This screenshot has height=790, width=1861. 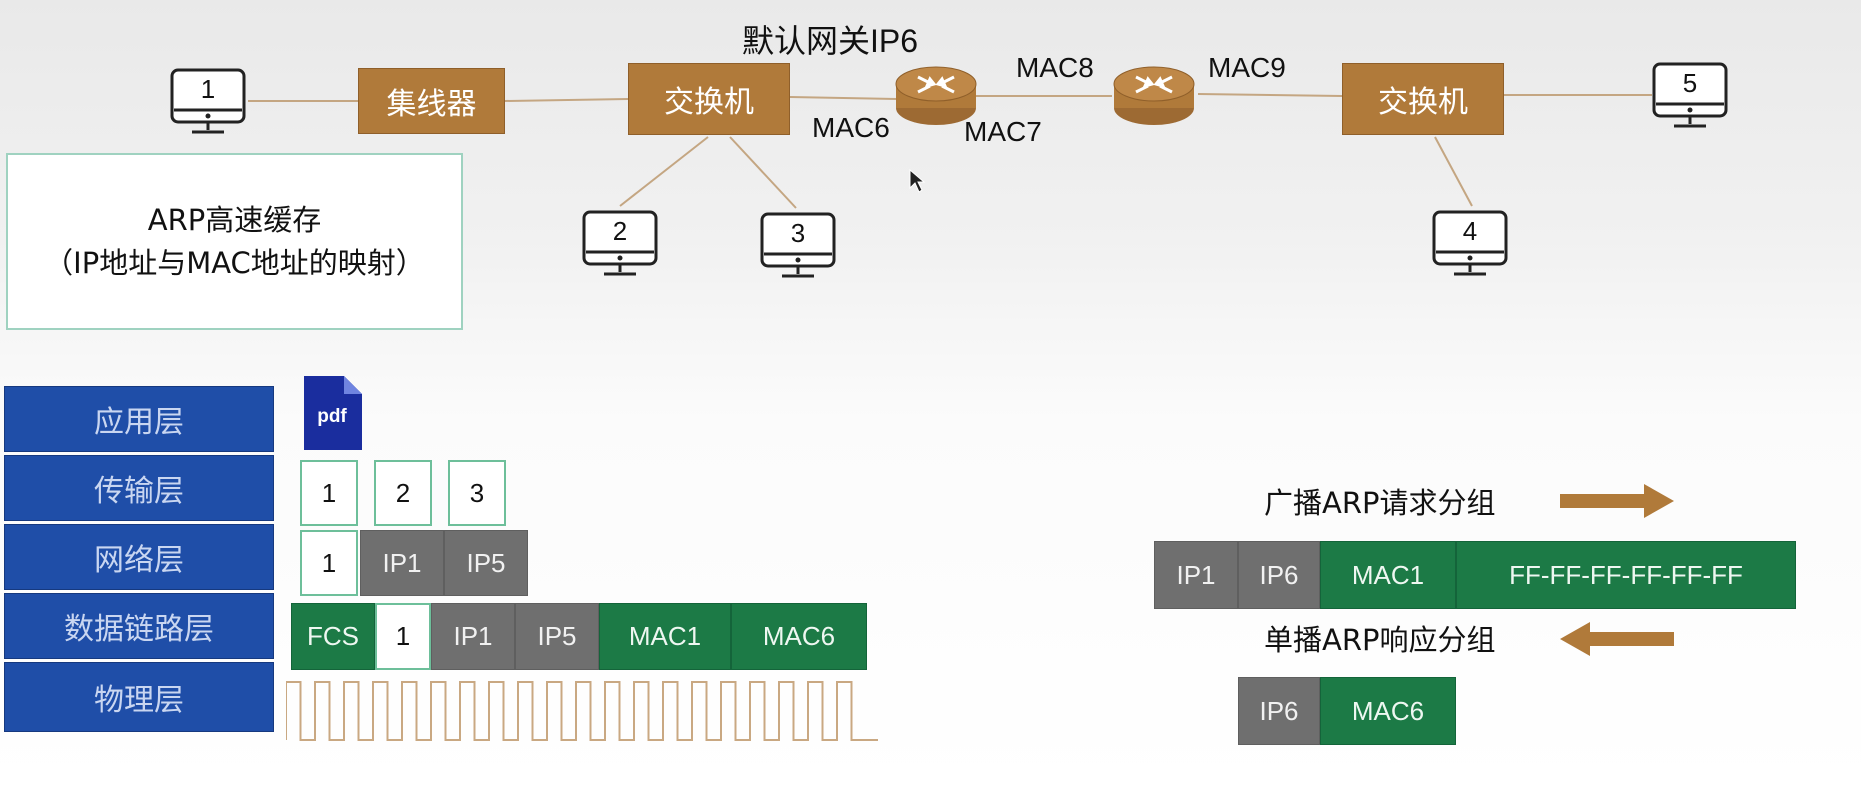 I want to click on arrow-left-icon, so click(x=1617, y=639).